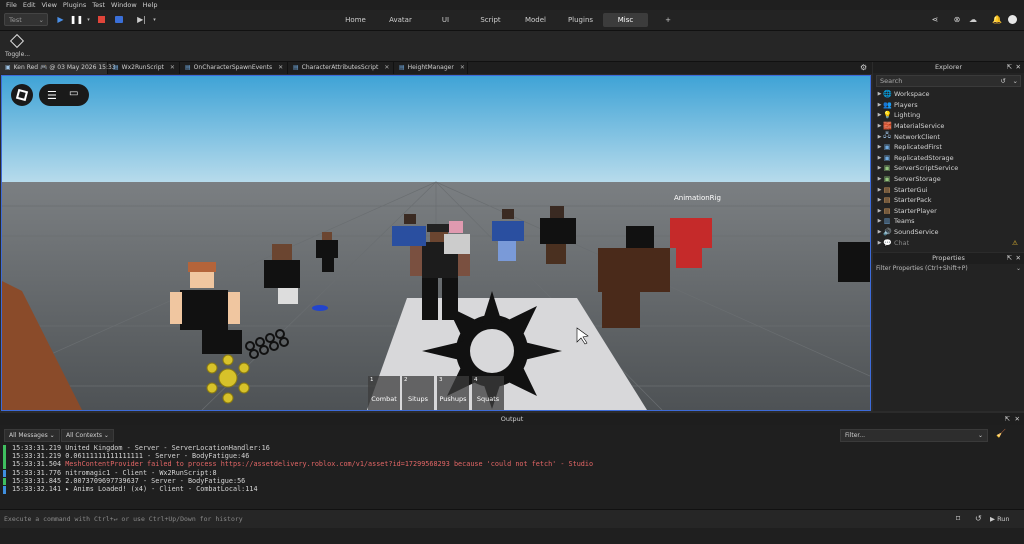 The height and width of the screenshot is (544, 1024). What do you see at coordinates (948, 168) in the screenshot?
I see `explorer-item: ▶ ▣ ServerScriptService` at bounding box center [948, 168].